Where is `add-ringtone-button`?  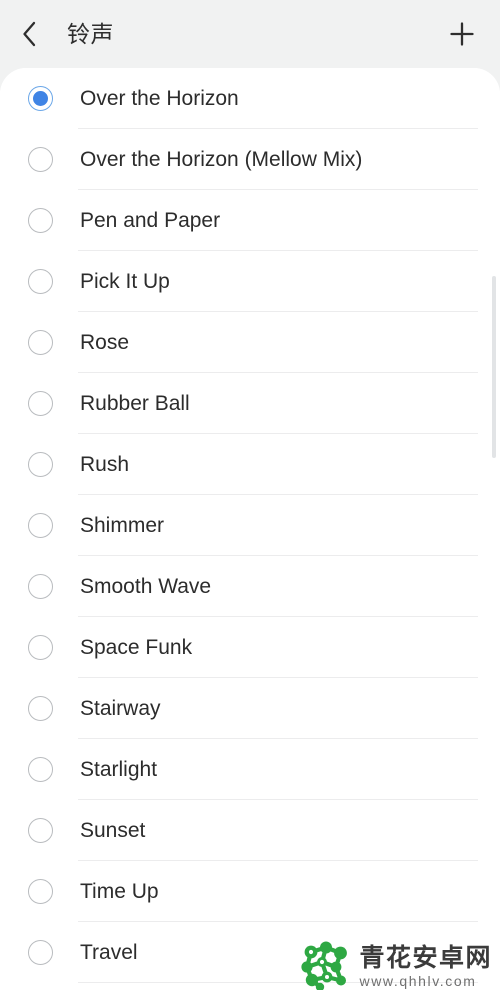 add-ringtone-button is located at coordinates (462, 34).